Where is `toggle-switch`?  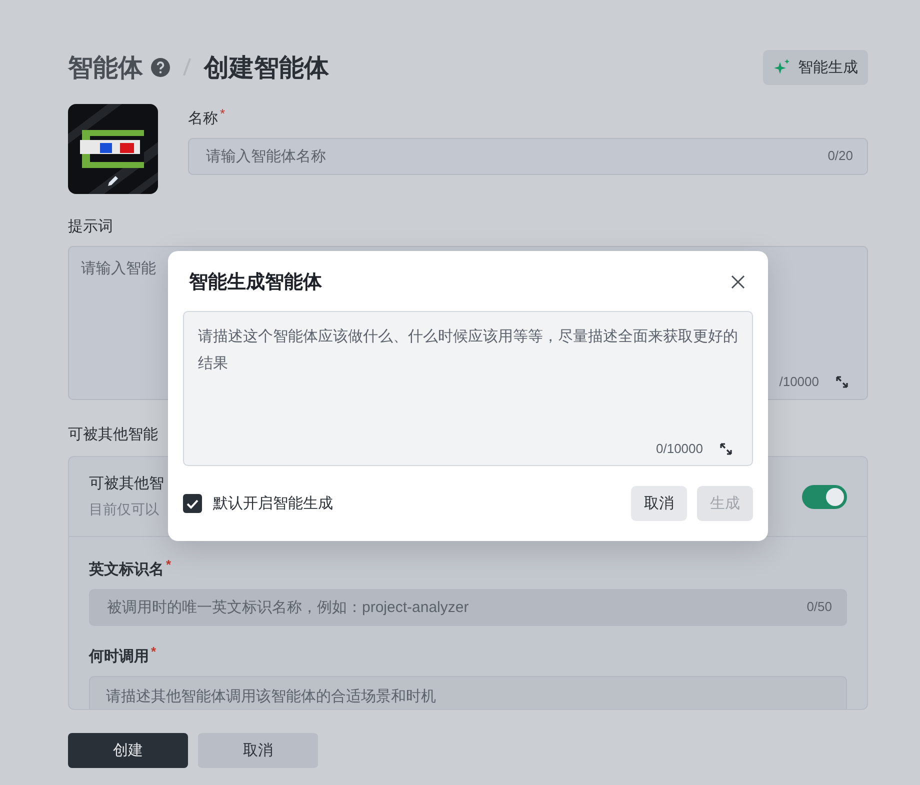 toggle-switch is located at coordinates (824, 496).